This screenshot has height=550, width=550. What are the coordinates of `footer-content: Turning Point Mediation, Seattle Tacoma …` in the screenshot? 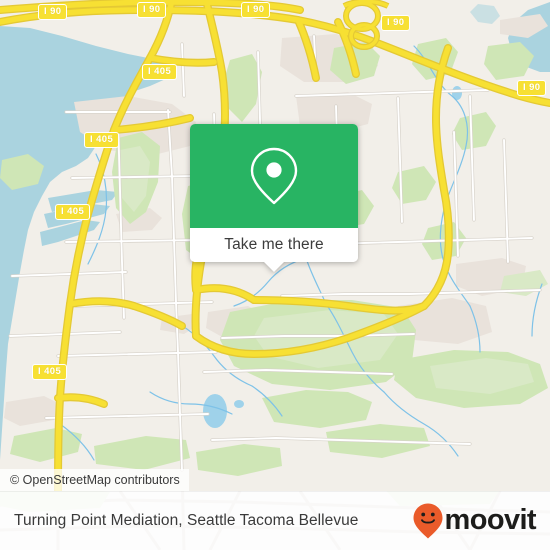 It's located at (275, 520).